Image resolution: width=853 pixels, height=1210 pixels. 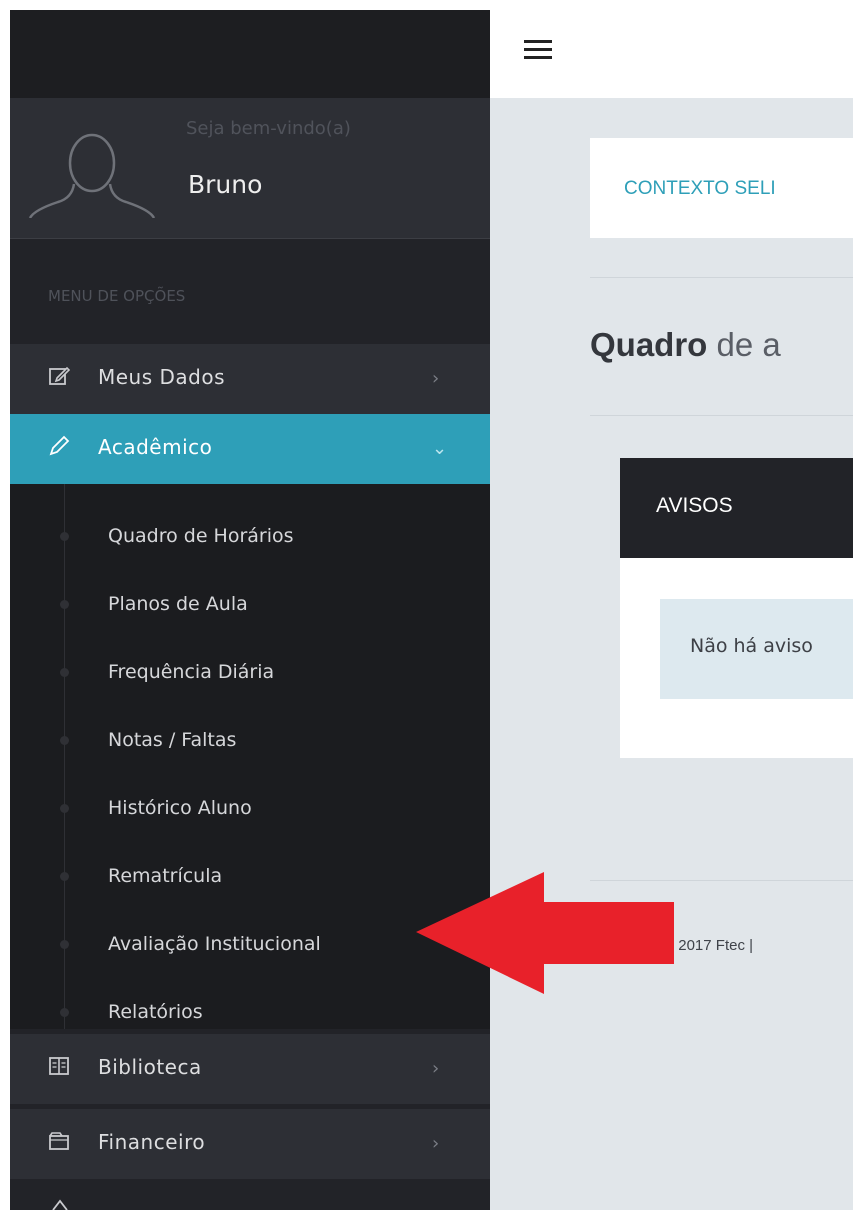 I want to click on chevron-down-icon: ⌄, so click(x=440, y=448).